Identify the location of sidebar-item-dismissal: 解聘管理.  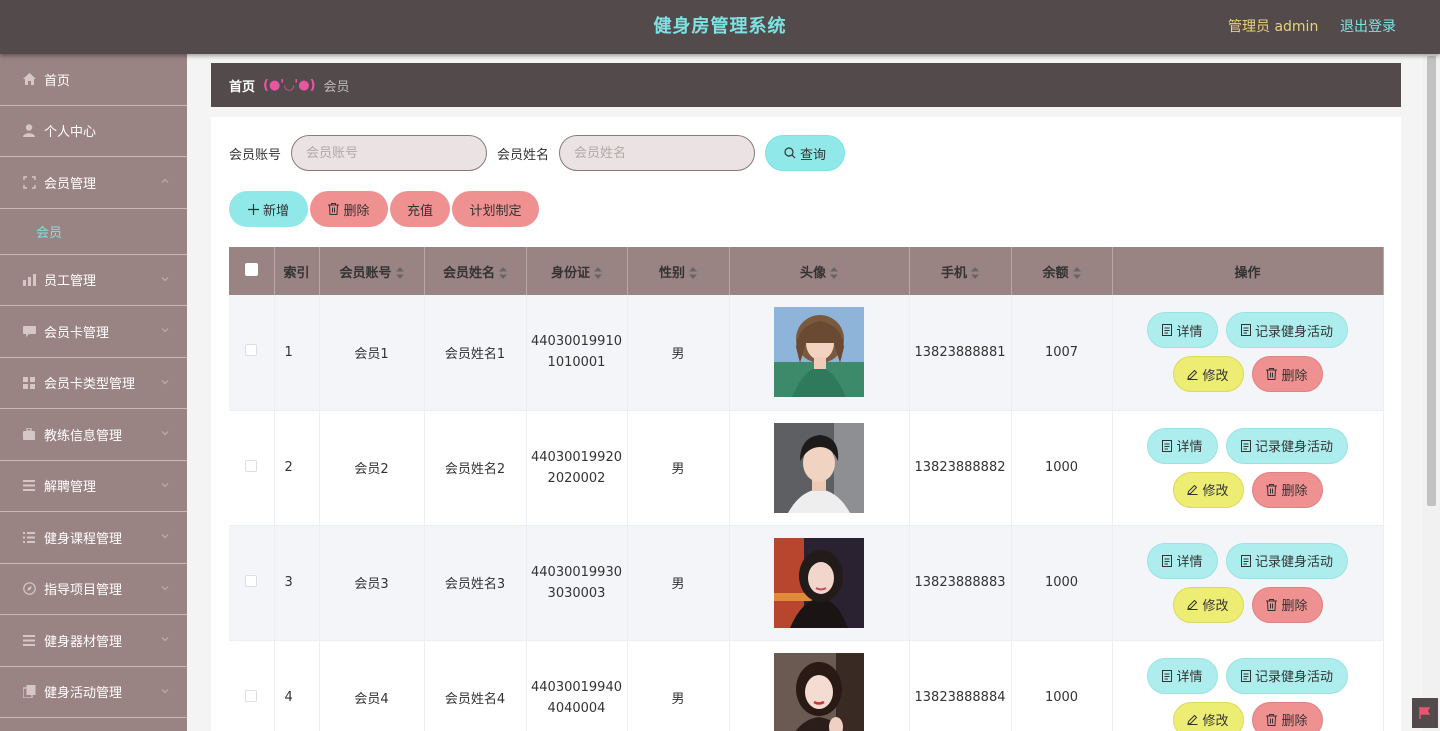
(93, 486).